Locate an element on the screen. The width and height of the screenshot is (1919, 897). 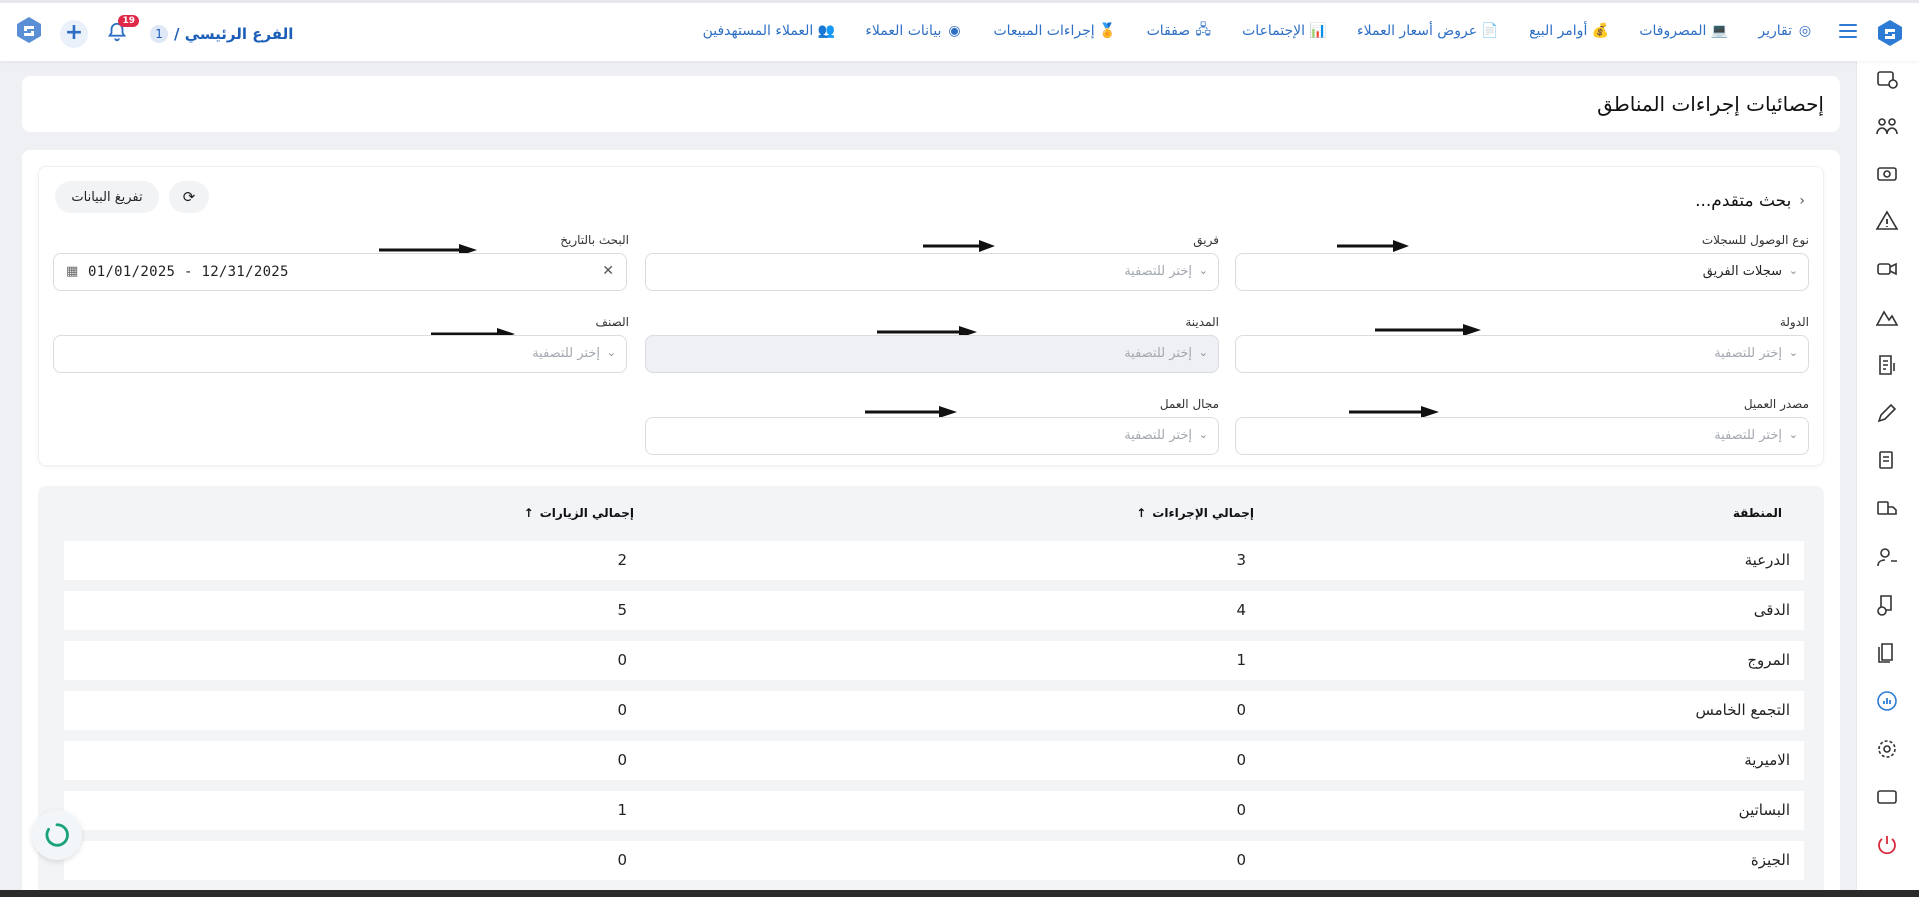
category-select: ⌄ إختر للتصفية is located at coordinates (340, 354).